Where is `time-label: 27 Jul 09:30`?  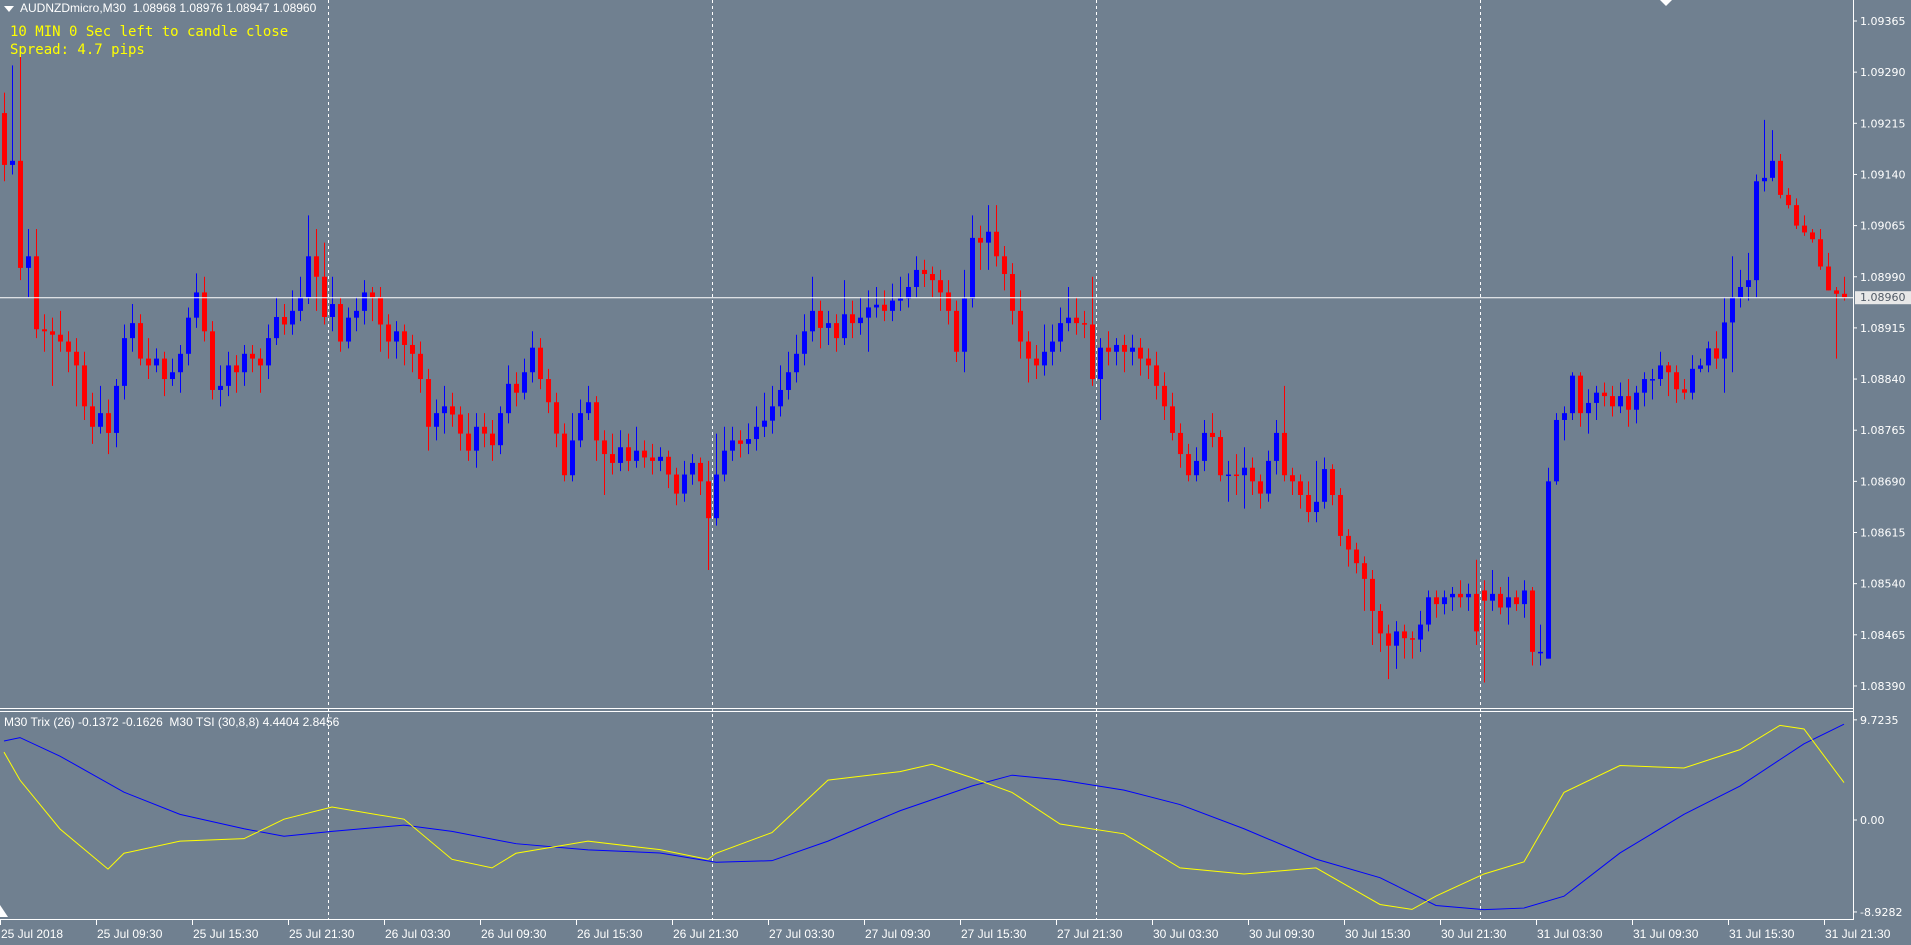
time-label: 27 Jul 09:30 is located at coordinates (898, 934).